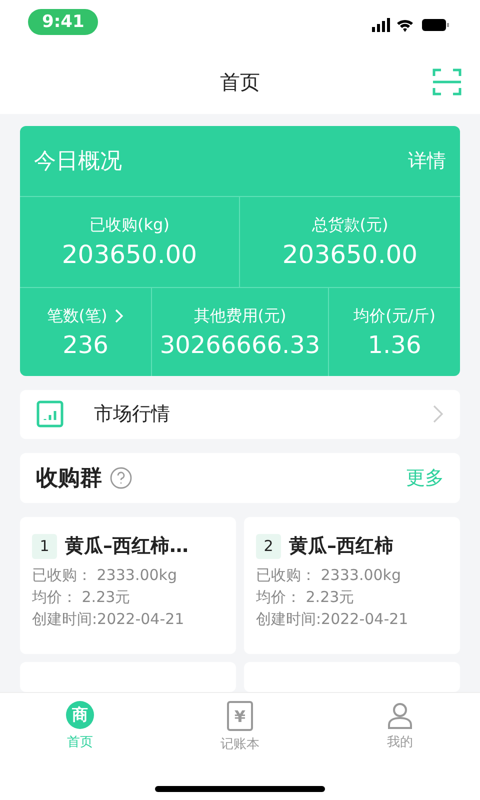 The width and height of the screenshot is (480, 800). I want to click on market-label: 市场行情, so click(132, 415).